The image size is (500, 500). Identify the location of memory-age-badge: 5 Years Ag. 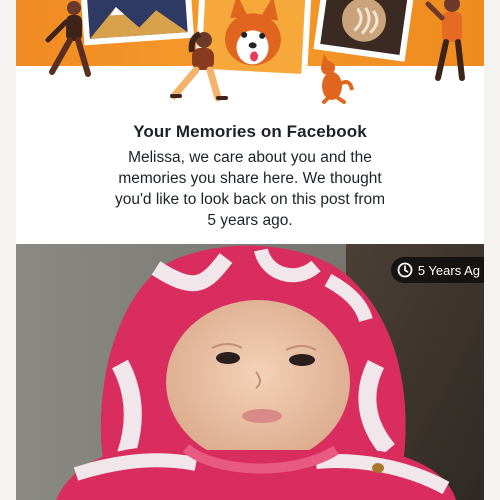
(437, 270).